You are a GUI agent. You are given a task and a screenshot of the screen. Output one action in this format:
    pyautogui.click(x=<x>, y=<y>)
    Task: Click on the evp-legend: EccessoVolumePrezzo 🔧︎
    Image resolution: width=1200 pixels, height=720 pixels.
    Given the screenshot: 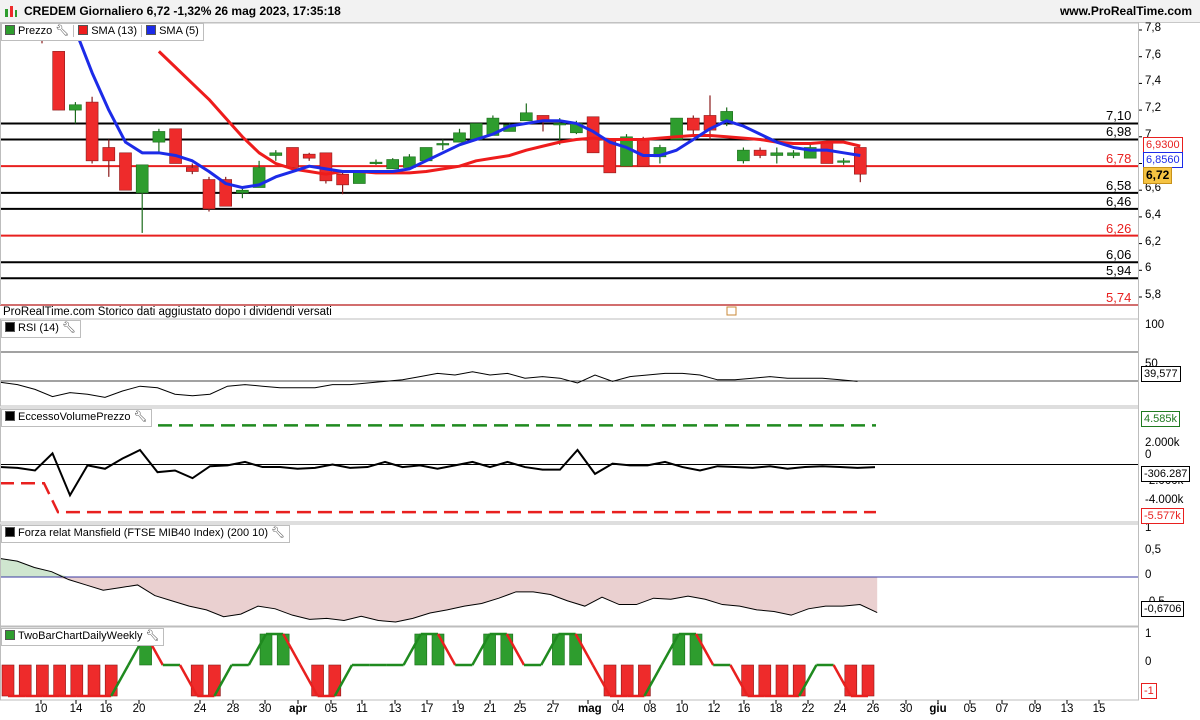 What is the action you would take?
    pyautogui.click(x=77, y=418)
    